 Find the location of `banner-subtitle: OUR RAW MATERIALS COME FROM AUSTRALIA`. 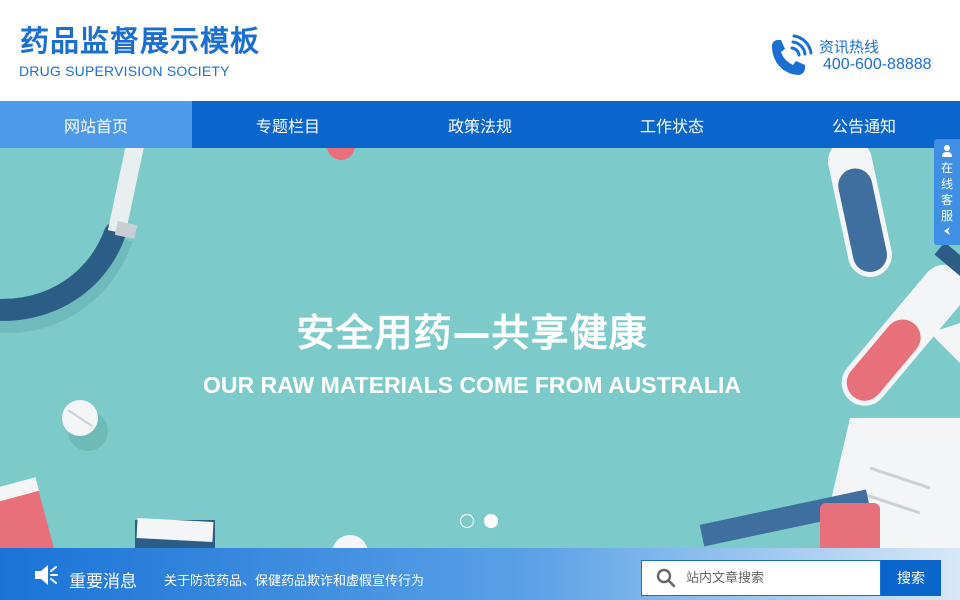

banner-subtitle: OUR RAW MATERIALS COME FROM AUSTRALIA is located at coordinates (472, 385).